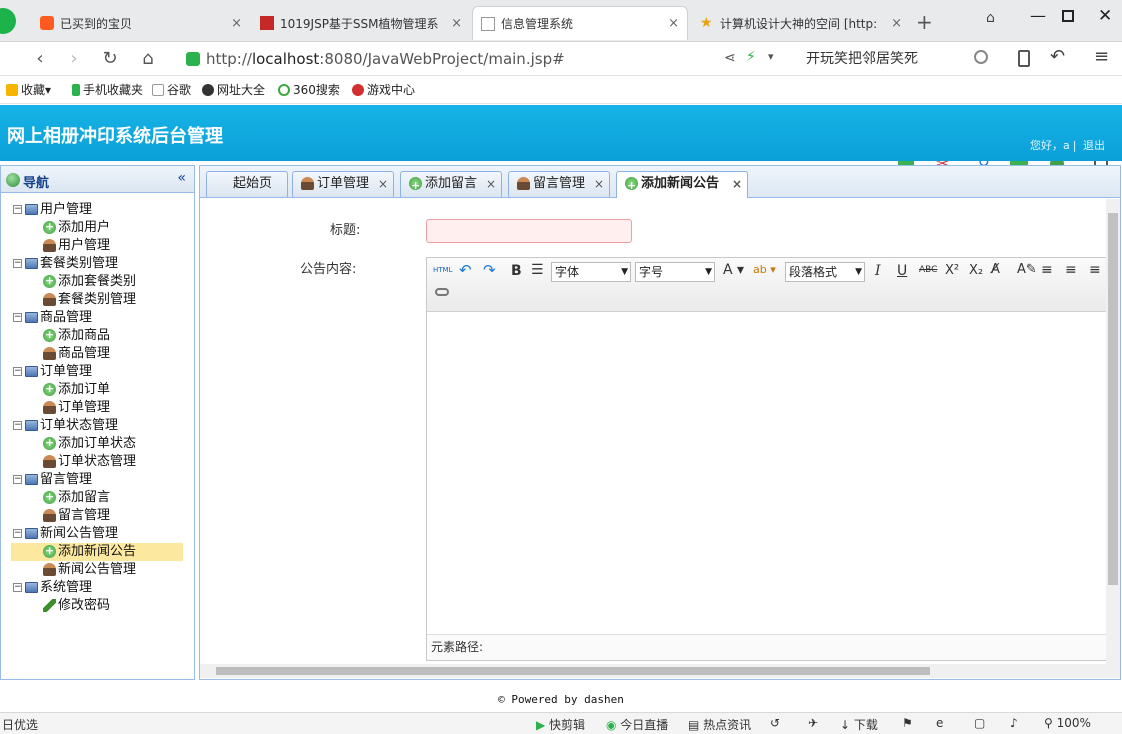 The width and height of the screenshot is (1122, 734). I want to click on superscript-icon: X², so click(952, 270).